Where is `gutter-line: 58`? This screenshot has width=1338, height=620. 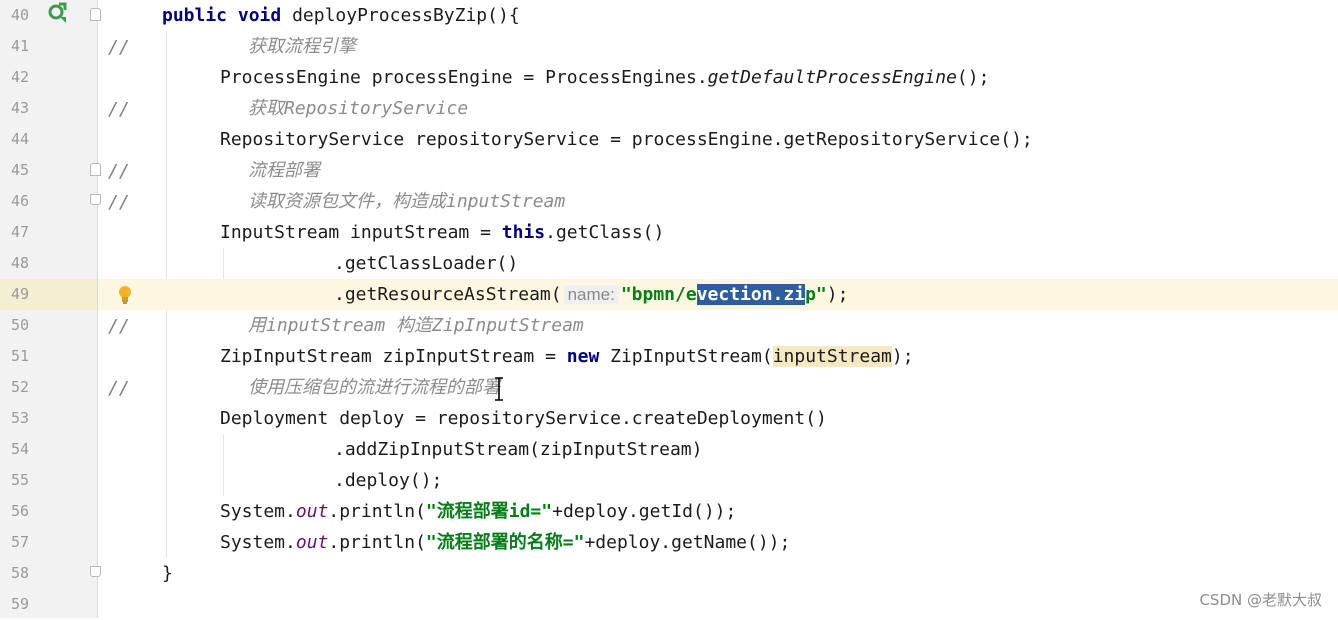
gutter-line: 58 is located at coordinates (50, 573).